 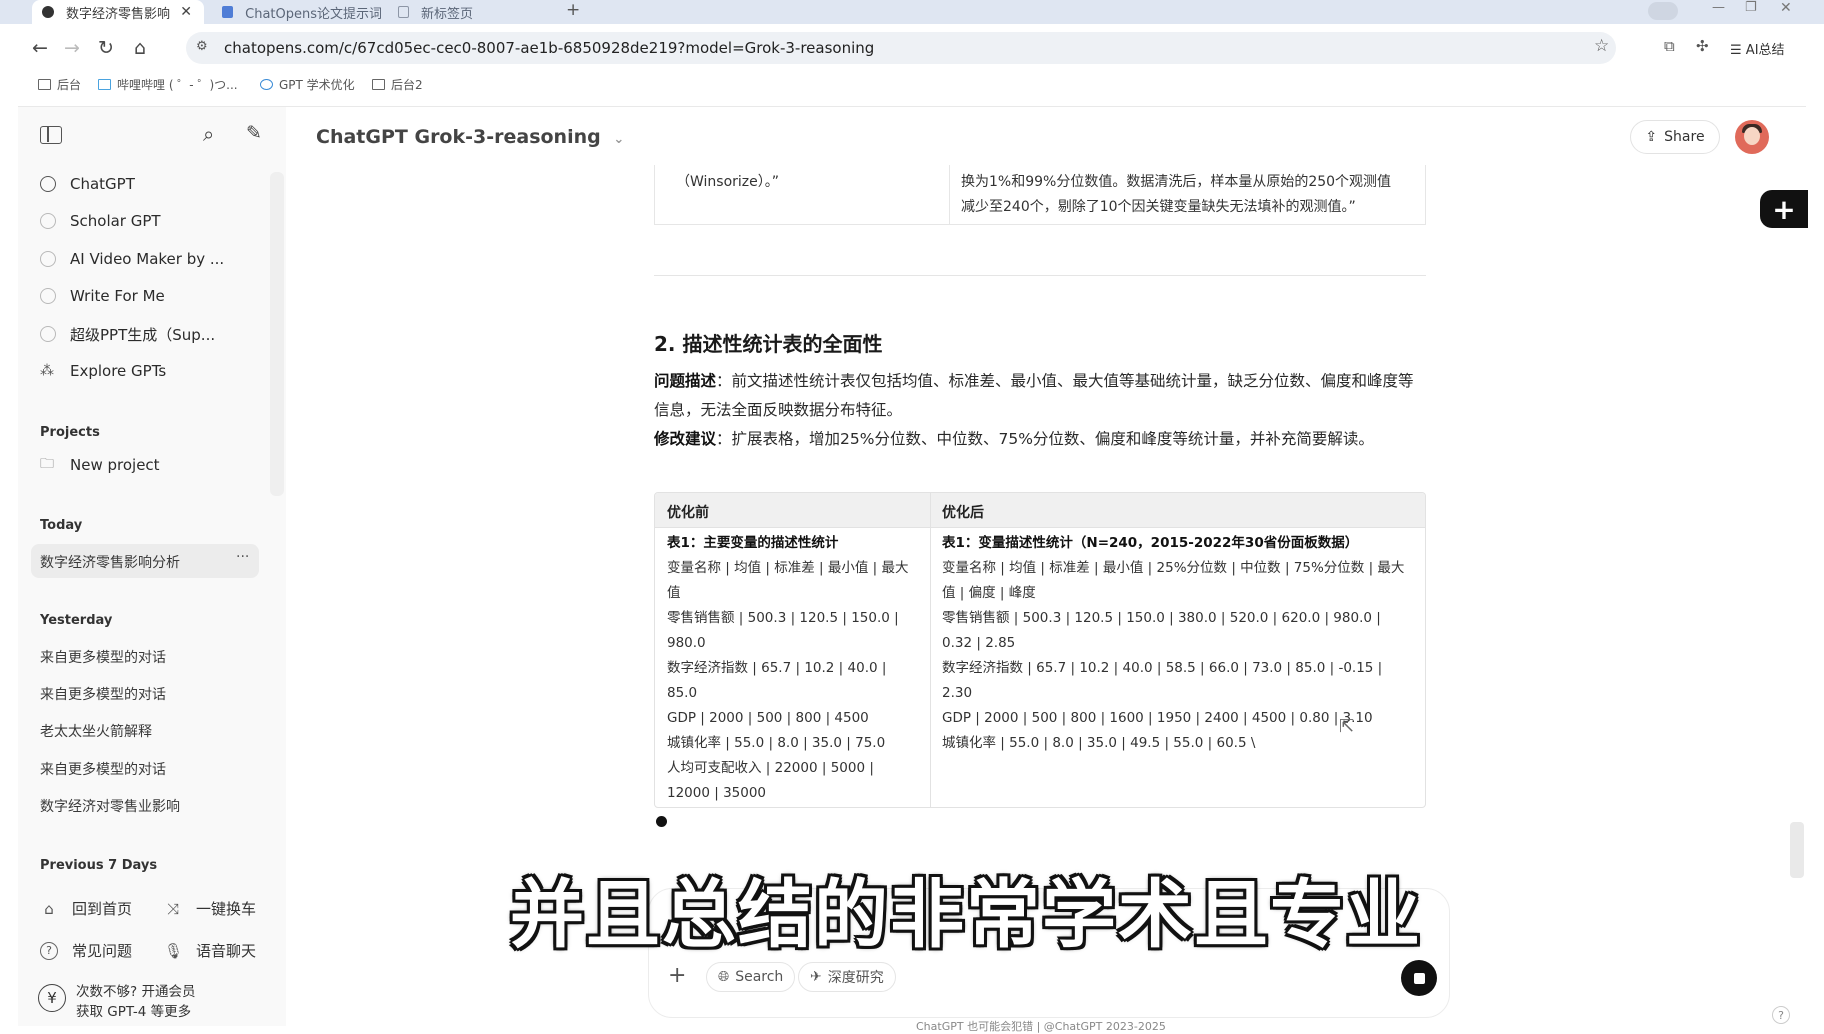 I want to click on sidebar-scrollbar, so click(x=277, y=334).